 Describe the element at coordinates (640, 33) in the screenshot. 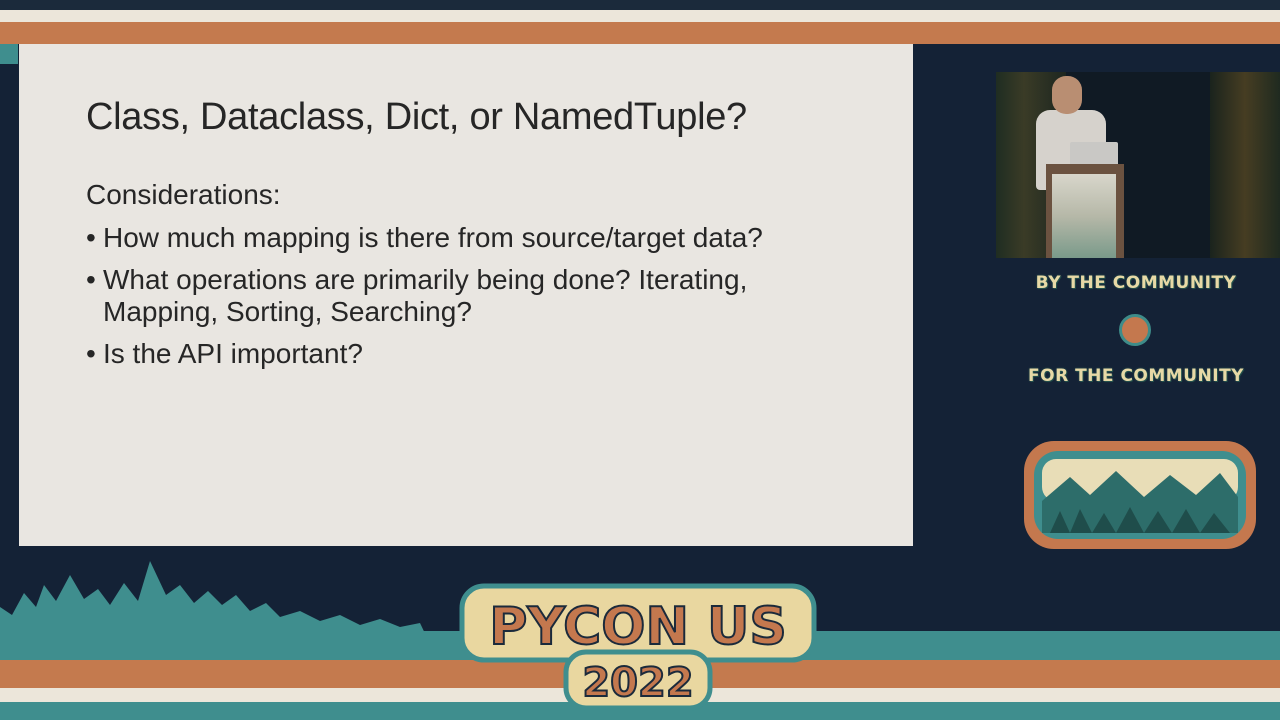

I see `top-border-orange` at that location.